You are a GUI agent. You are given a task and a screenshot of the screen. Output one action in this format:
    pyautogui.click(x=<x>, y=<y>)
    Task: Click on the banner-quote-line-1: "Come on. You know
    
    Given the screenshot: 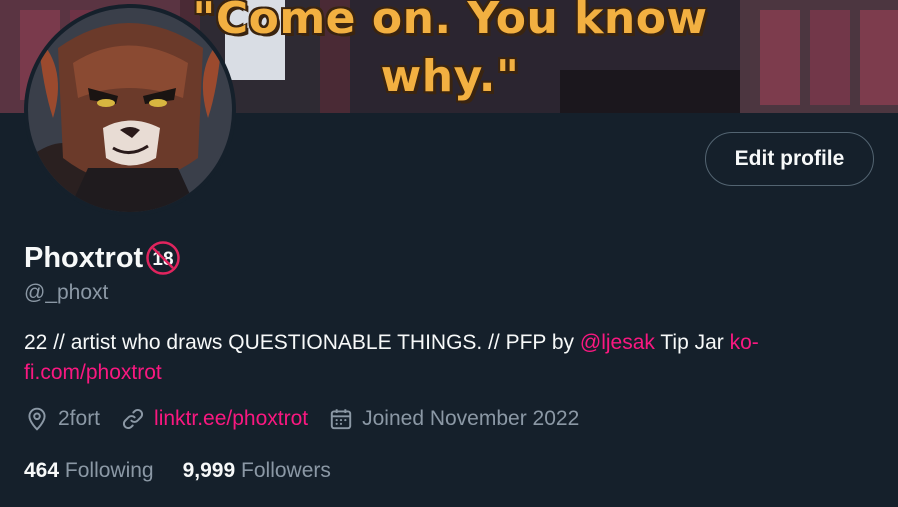 What is the action you would take?
    pyautogui.click(x=450, y=22)
    